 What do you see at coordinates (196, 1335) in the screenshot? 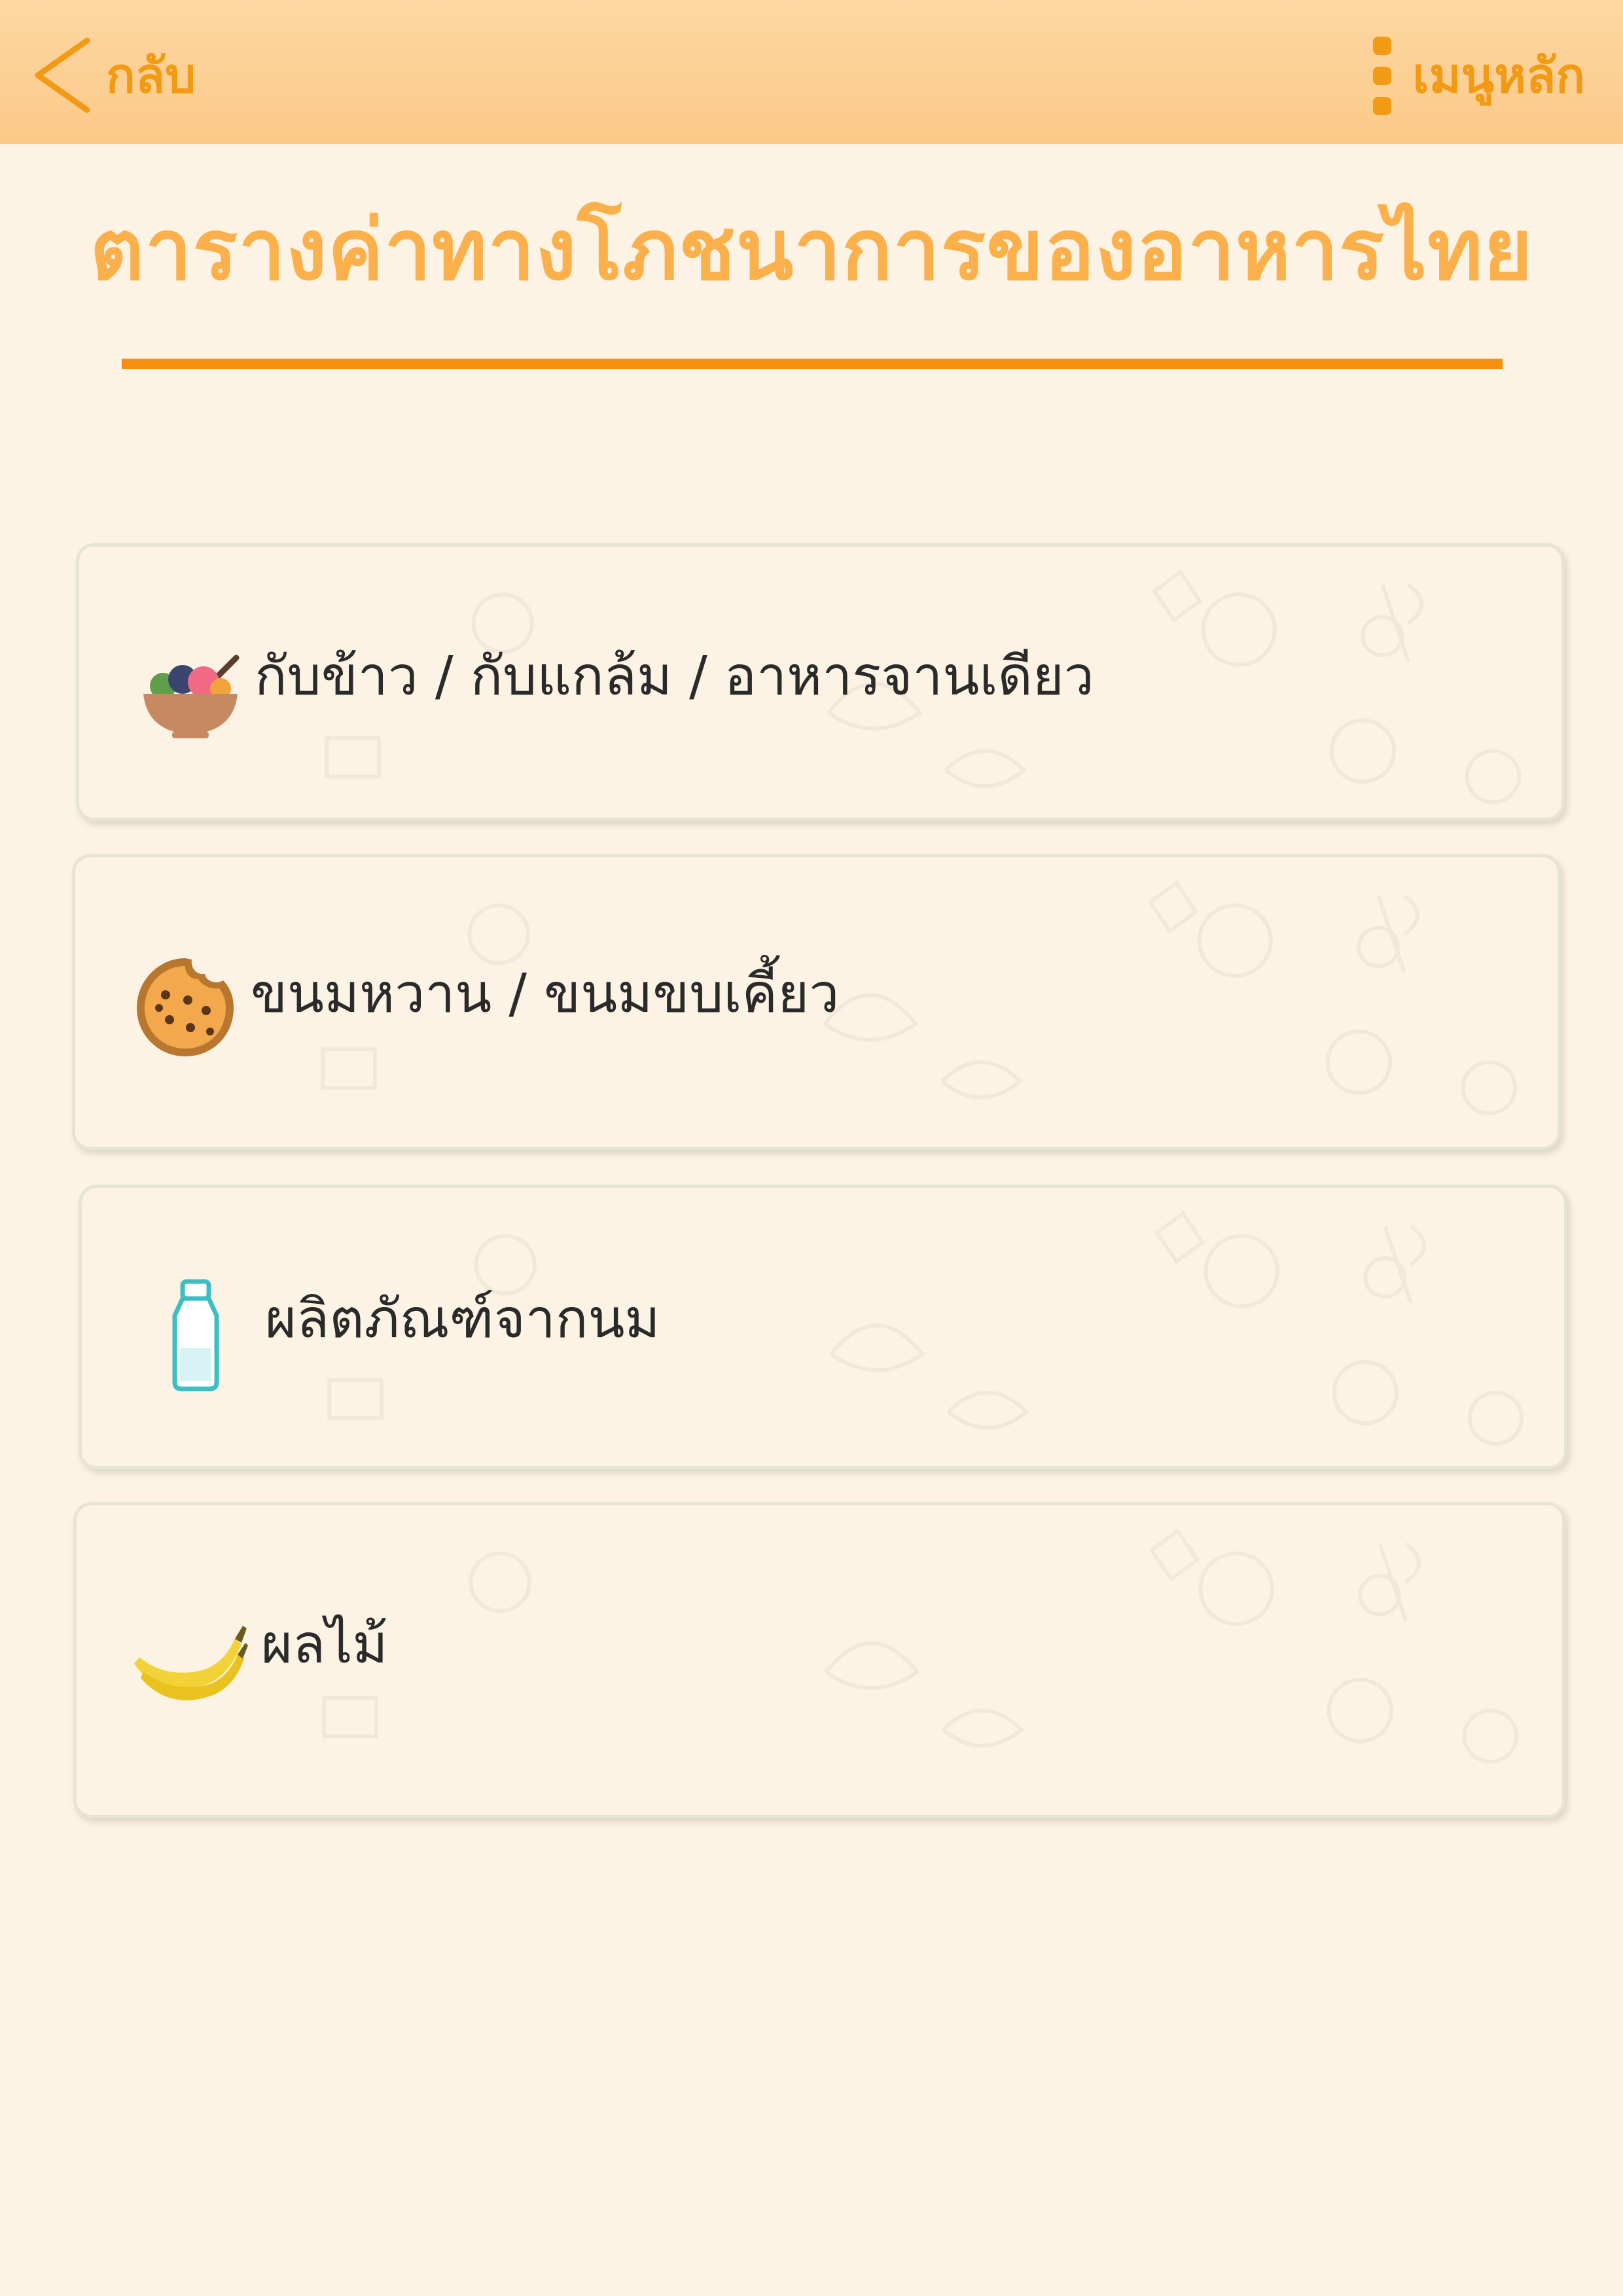
I see `milk-bottle-icon` at bounding box center [196, 1335].